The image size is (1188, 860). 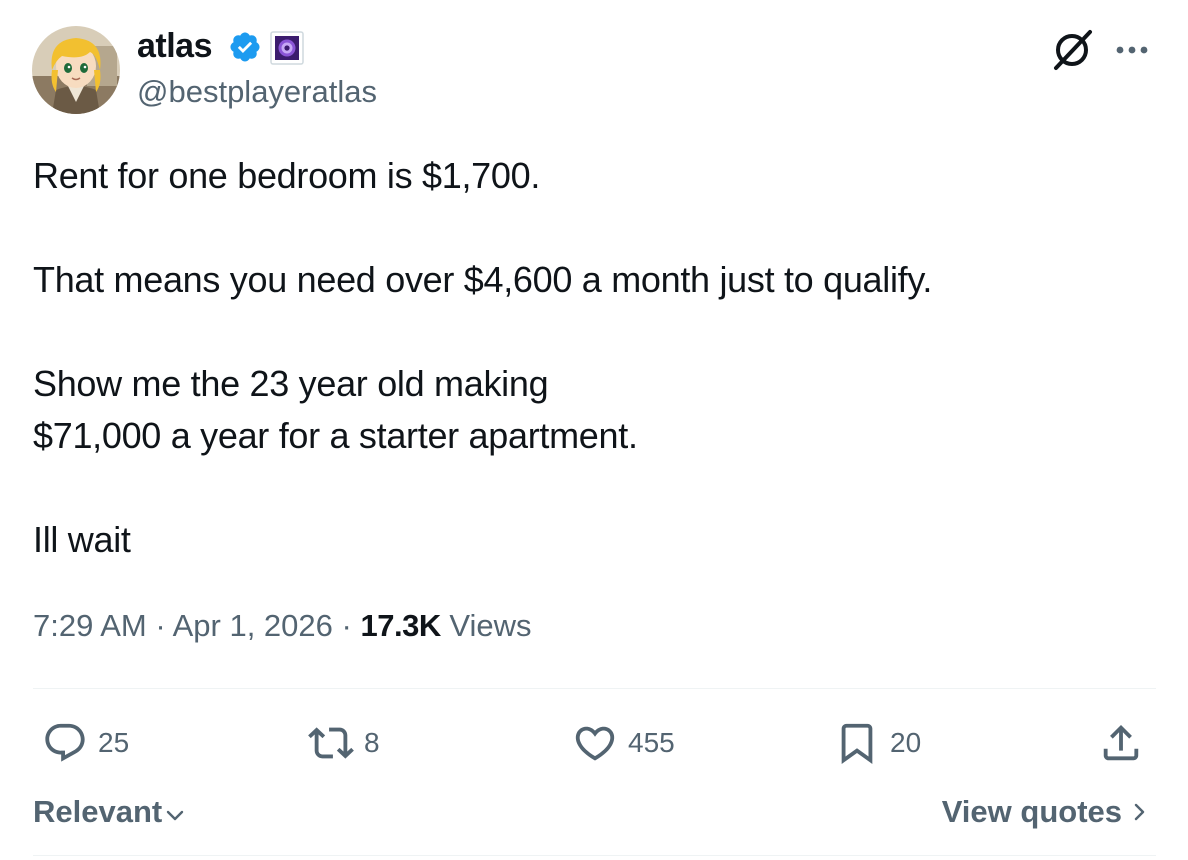 What do you see at coordinates (175, 46) in the screenshot?
I see `author-display-name: atlas` at bounding box center [175, 46].